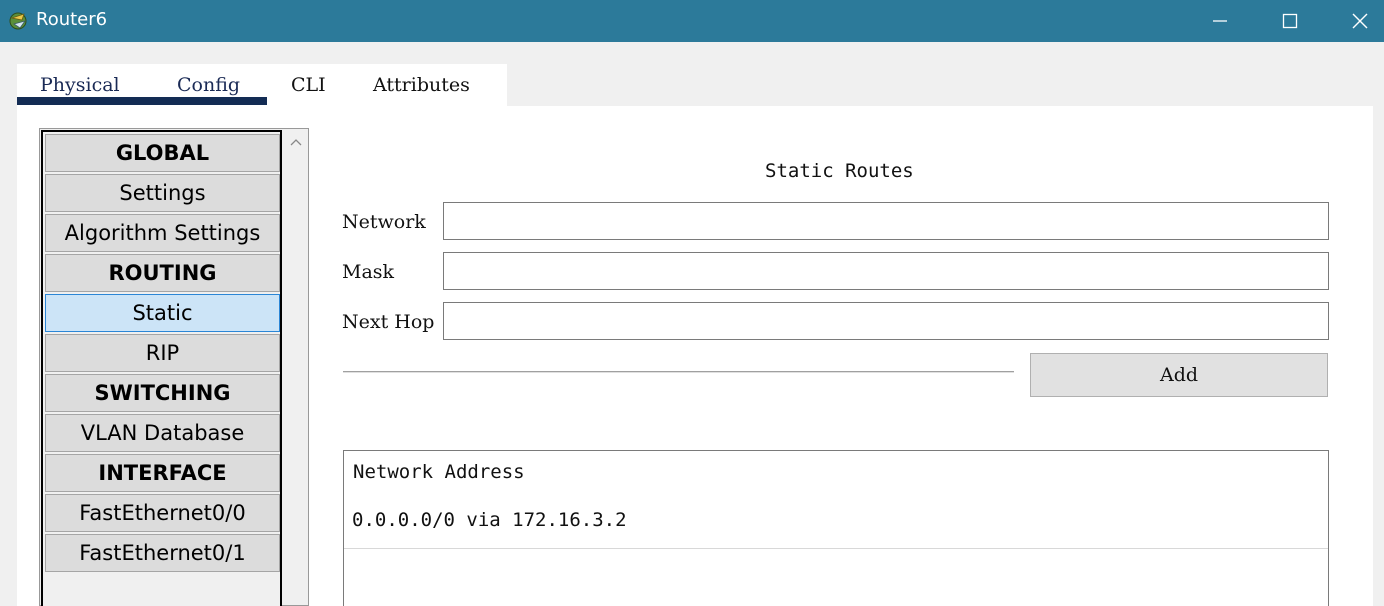 The height and width of the screenshot is (606, 1384). I want to click on sidebar-item-static: Static, so click(162, 313).